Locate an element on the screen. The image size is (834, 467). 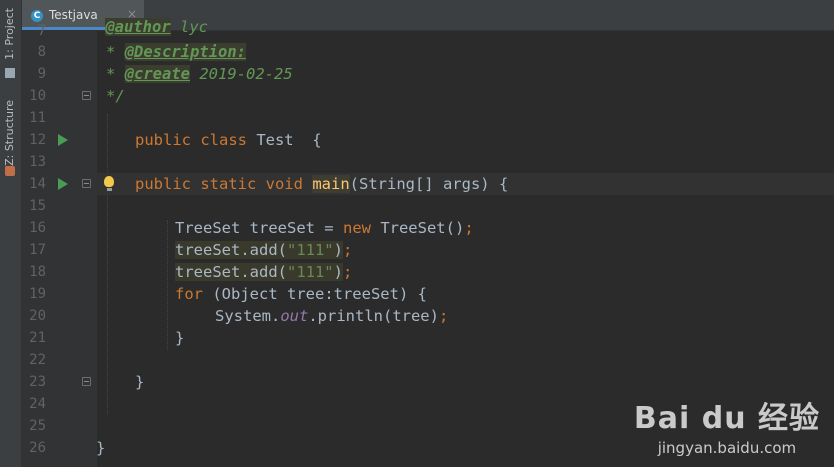
code-line: 19 for (Object tree:treeSet) { is located at coordinates (417, 294).